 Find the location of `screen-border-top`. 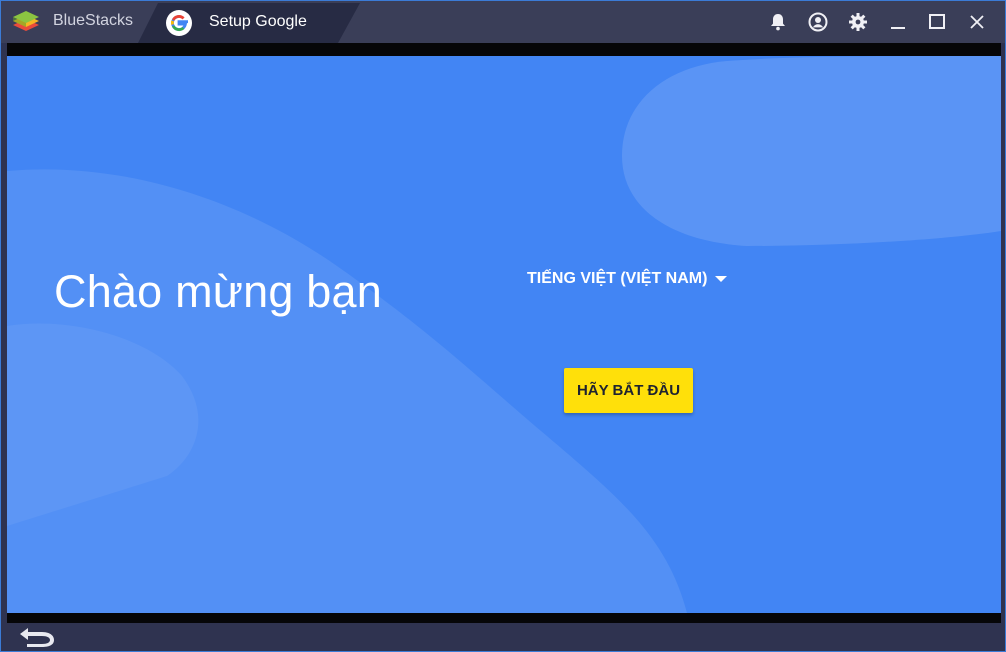

screen-border-top is located at coordinates (504, 49).